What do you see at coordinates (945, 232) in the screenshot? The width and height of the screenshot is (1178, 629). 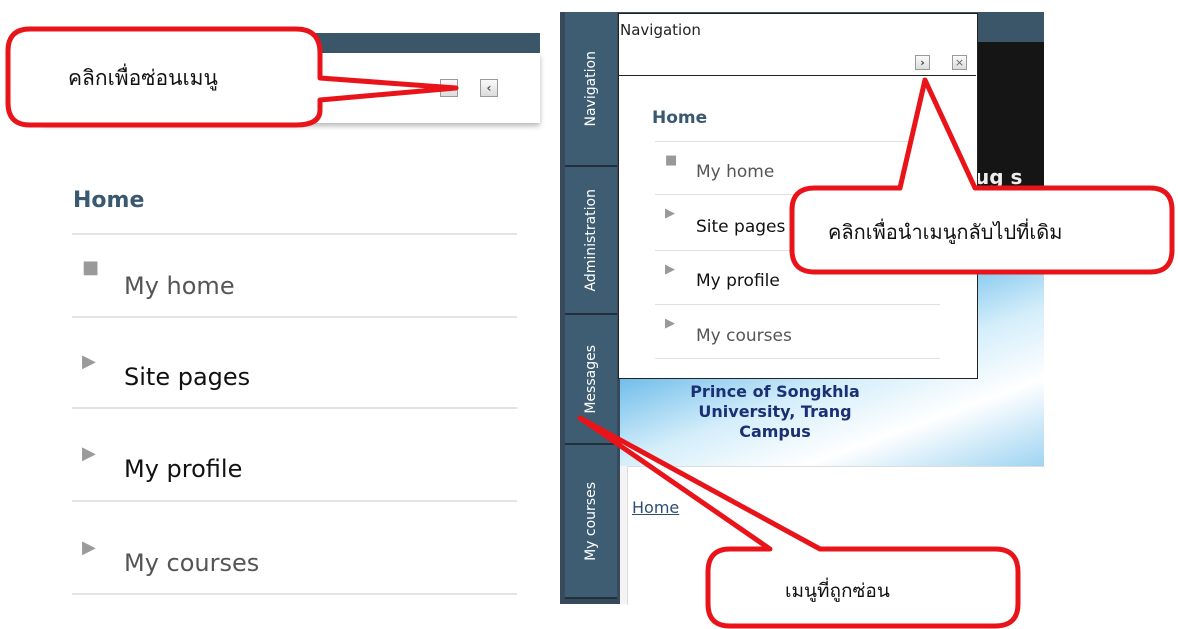 I see `callout-restore-menu-text: คลิกเพื่อนำเมนูกลับไปที่เดิม` at bounding box center [945, 232].